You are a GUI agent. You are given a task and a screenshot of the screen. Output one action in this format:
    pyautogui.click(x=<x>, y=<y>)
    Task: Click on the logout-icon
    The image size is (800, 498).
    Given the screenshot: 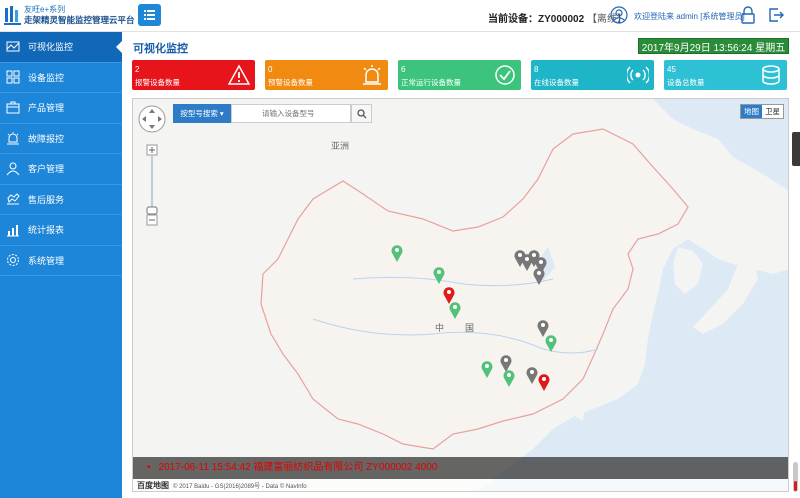 What is the action you would take?
    pyautogui.click(x=776, y=15)
    